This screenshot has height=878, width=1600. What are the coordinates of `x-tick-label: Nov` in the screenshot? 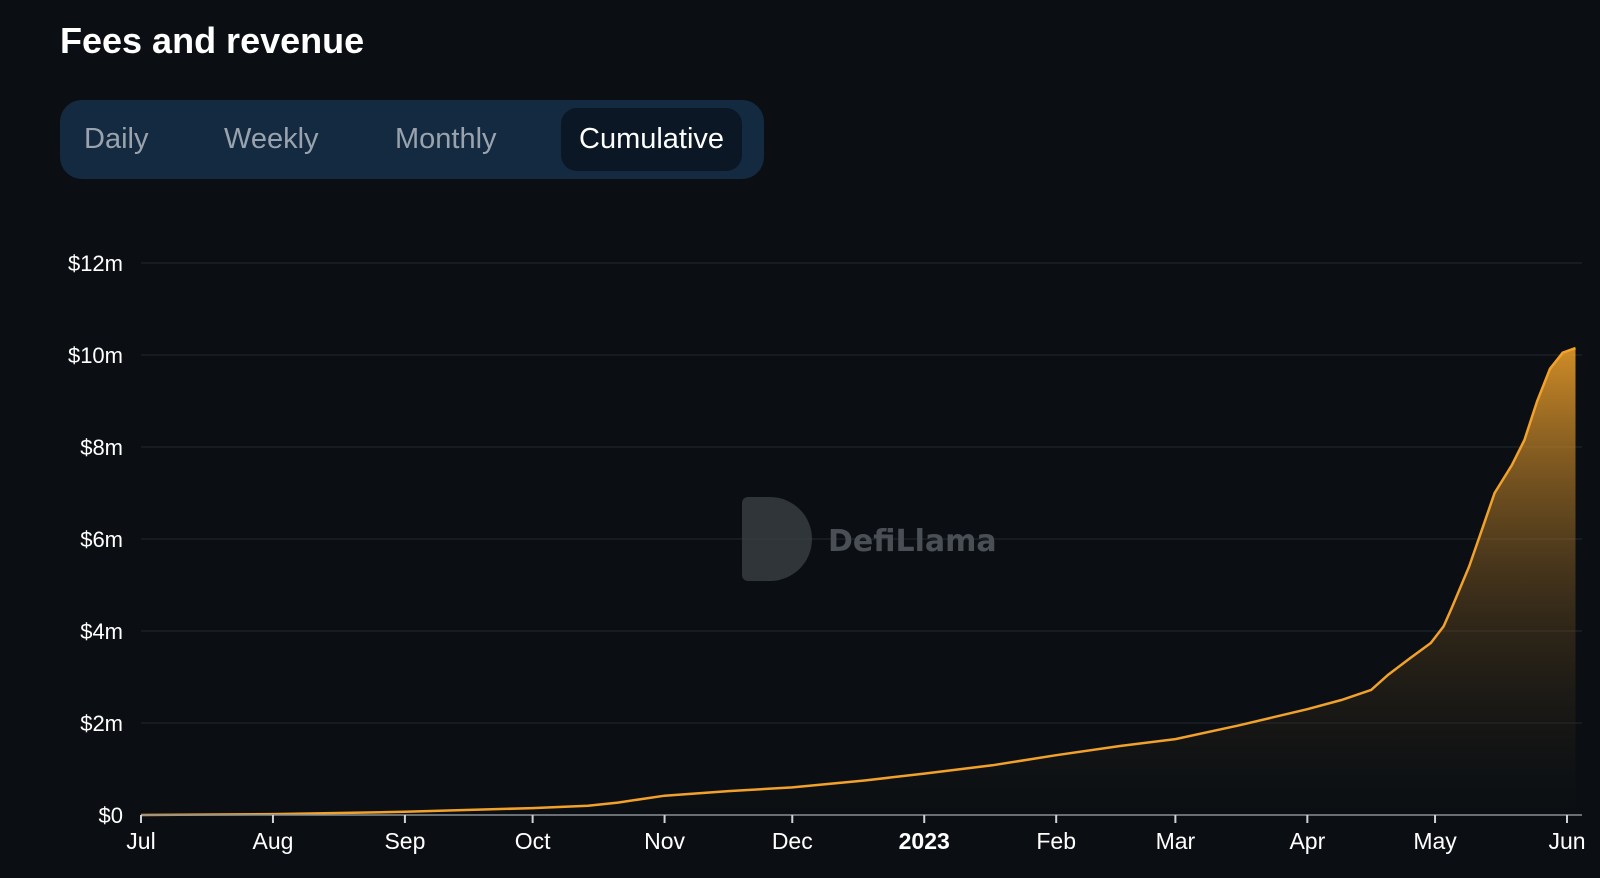 It's located at (664, 841).